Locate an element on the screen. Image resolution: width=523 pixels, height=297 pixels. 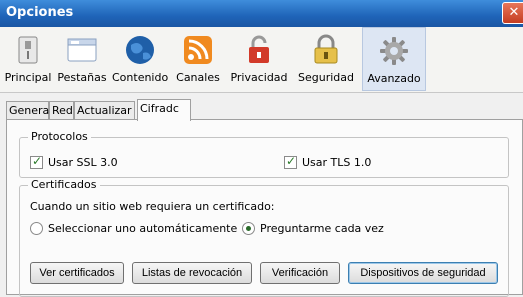
radio-ask-every-time is located at coordinates (248, 228).